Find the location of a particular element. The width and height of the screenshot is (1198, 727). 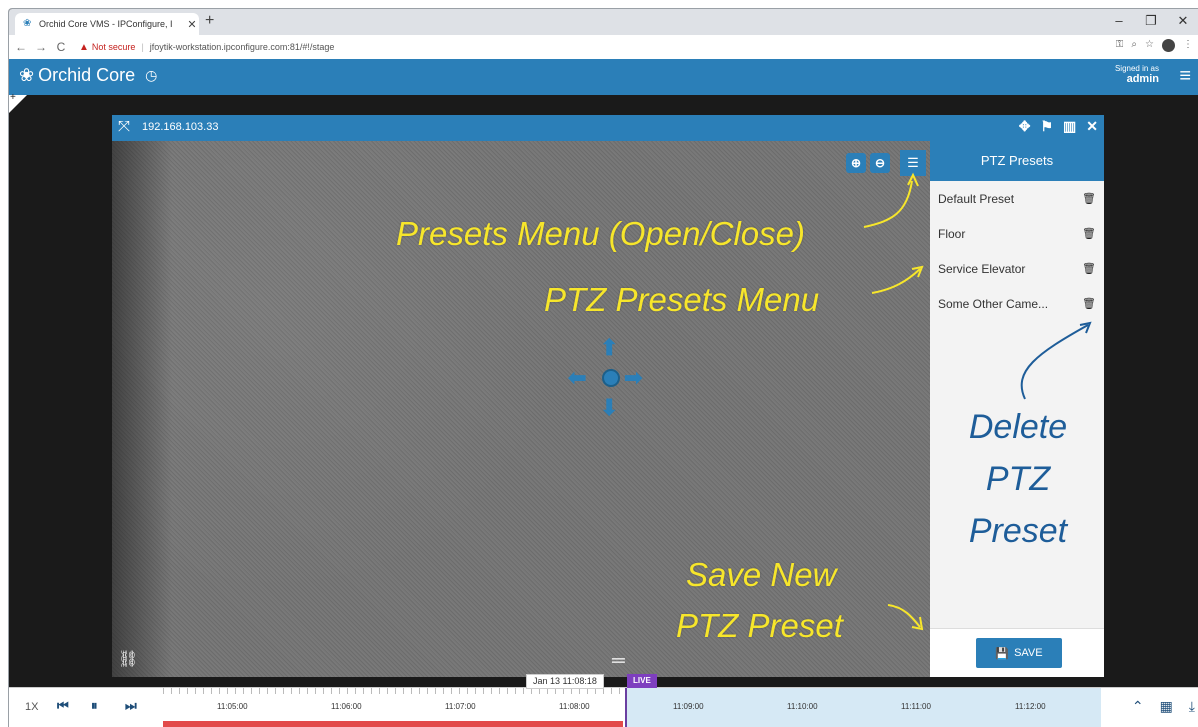

tab-close-icon: ✕ is located at coordinates (192, 24).